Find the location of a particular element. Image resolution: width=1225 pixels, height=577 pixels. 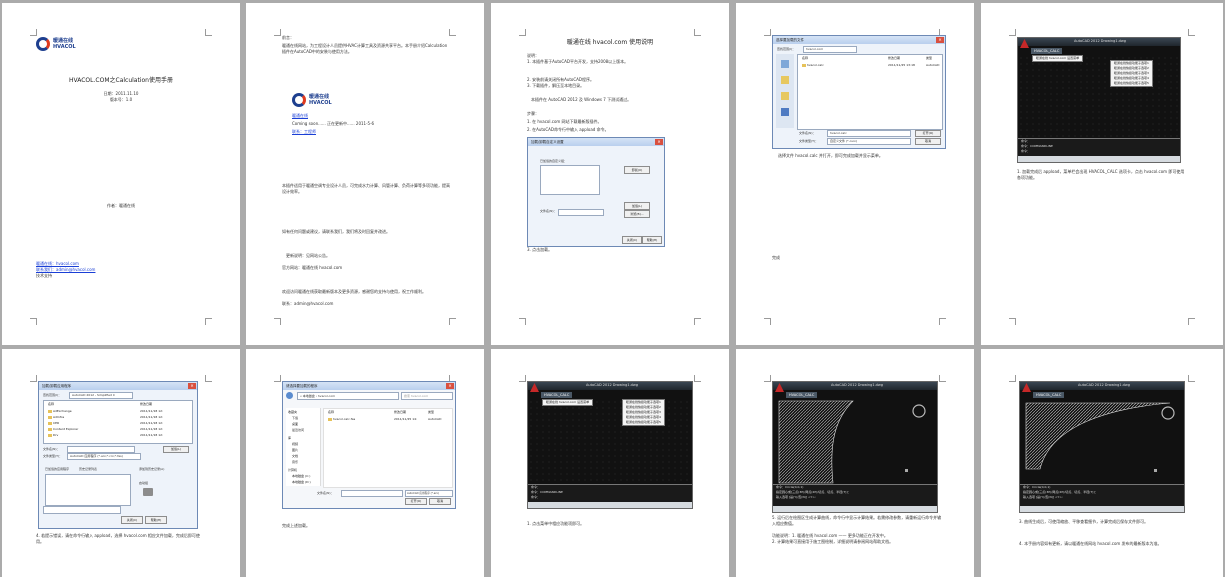

nav-item: 视频 is located at coordinates (295, 444).